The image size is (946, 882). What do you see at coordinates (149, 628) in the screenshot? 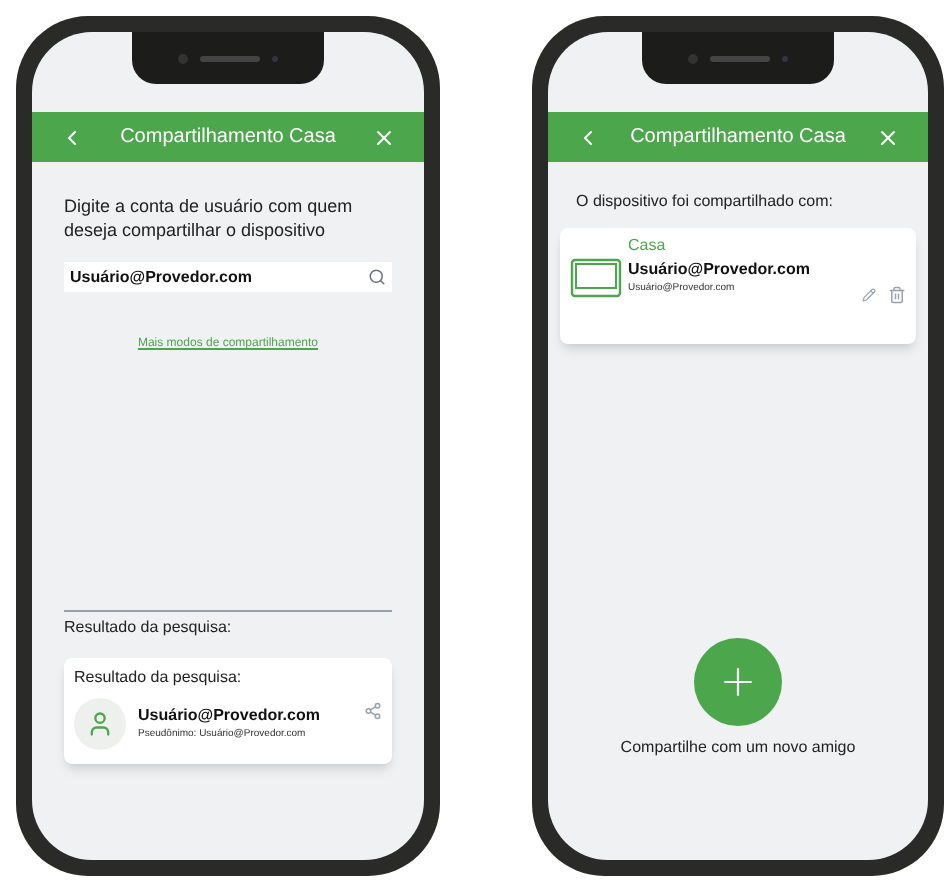
I see `section-label: Resultado da pesquisa:` at bounding box center [149, 628].